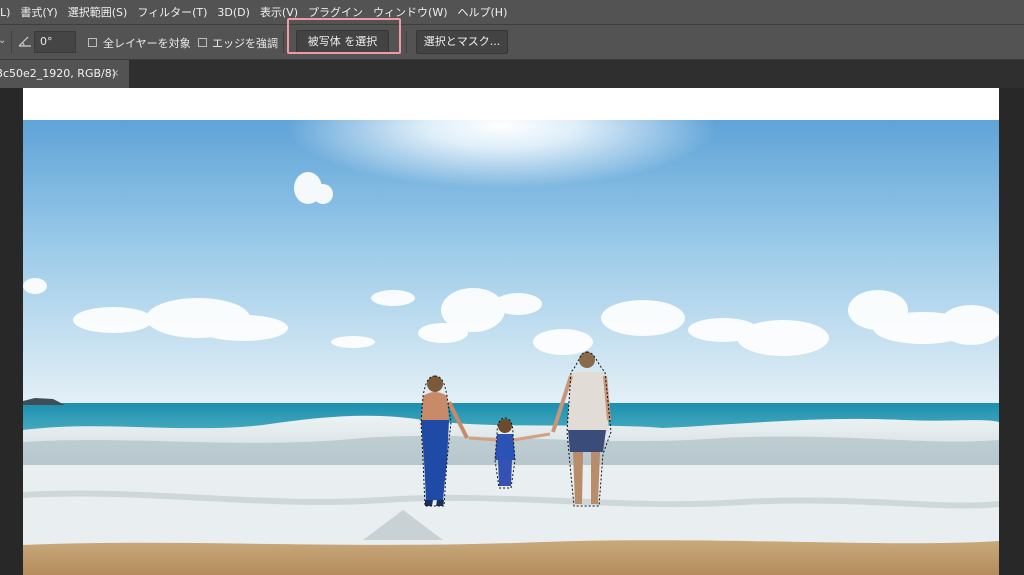  What do you see at coordinates (344, 36) in the screenshot?
I see `highlight-frame` at bounding box center [344, 36].